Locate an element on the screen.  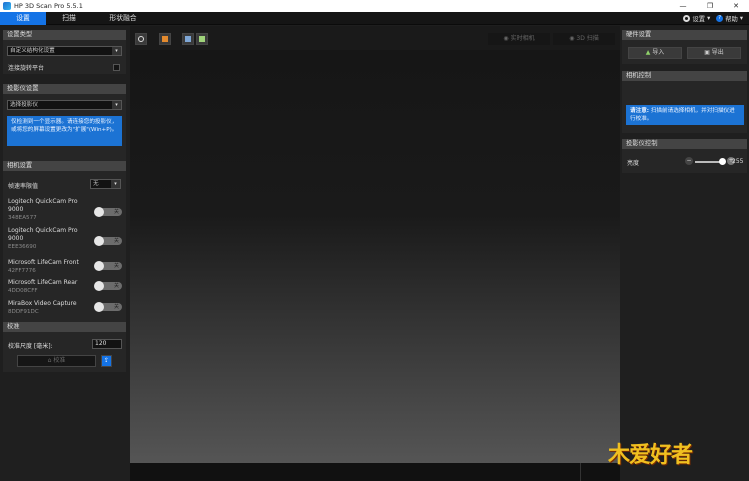
camera-name: Microsoft LifeCam Rear is located at coordinates (43, 282).